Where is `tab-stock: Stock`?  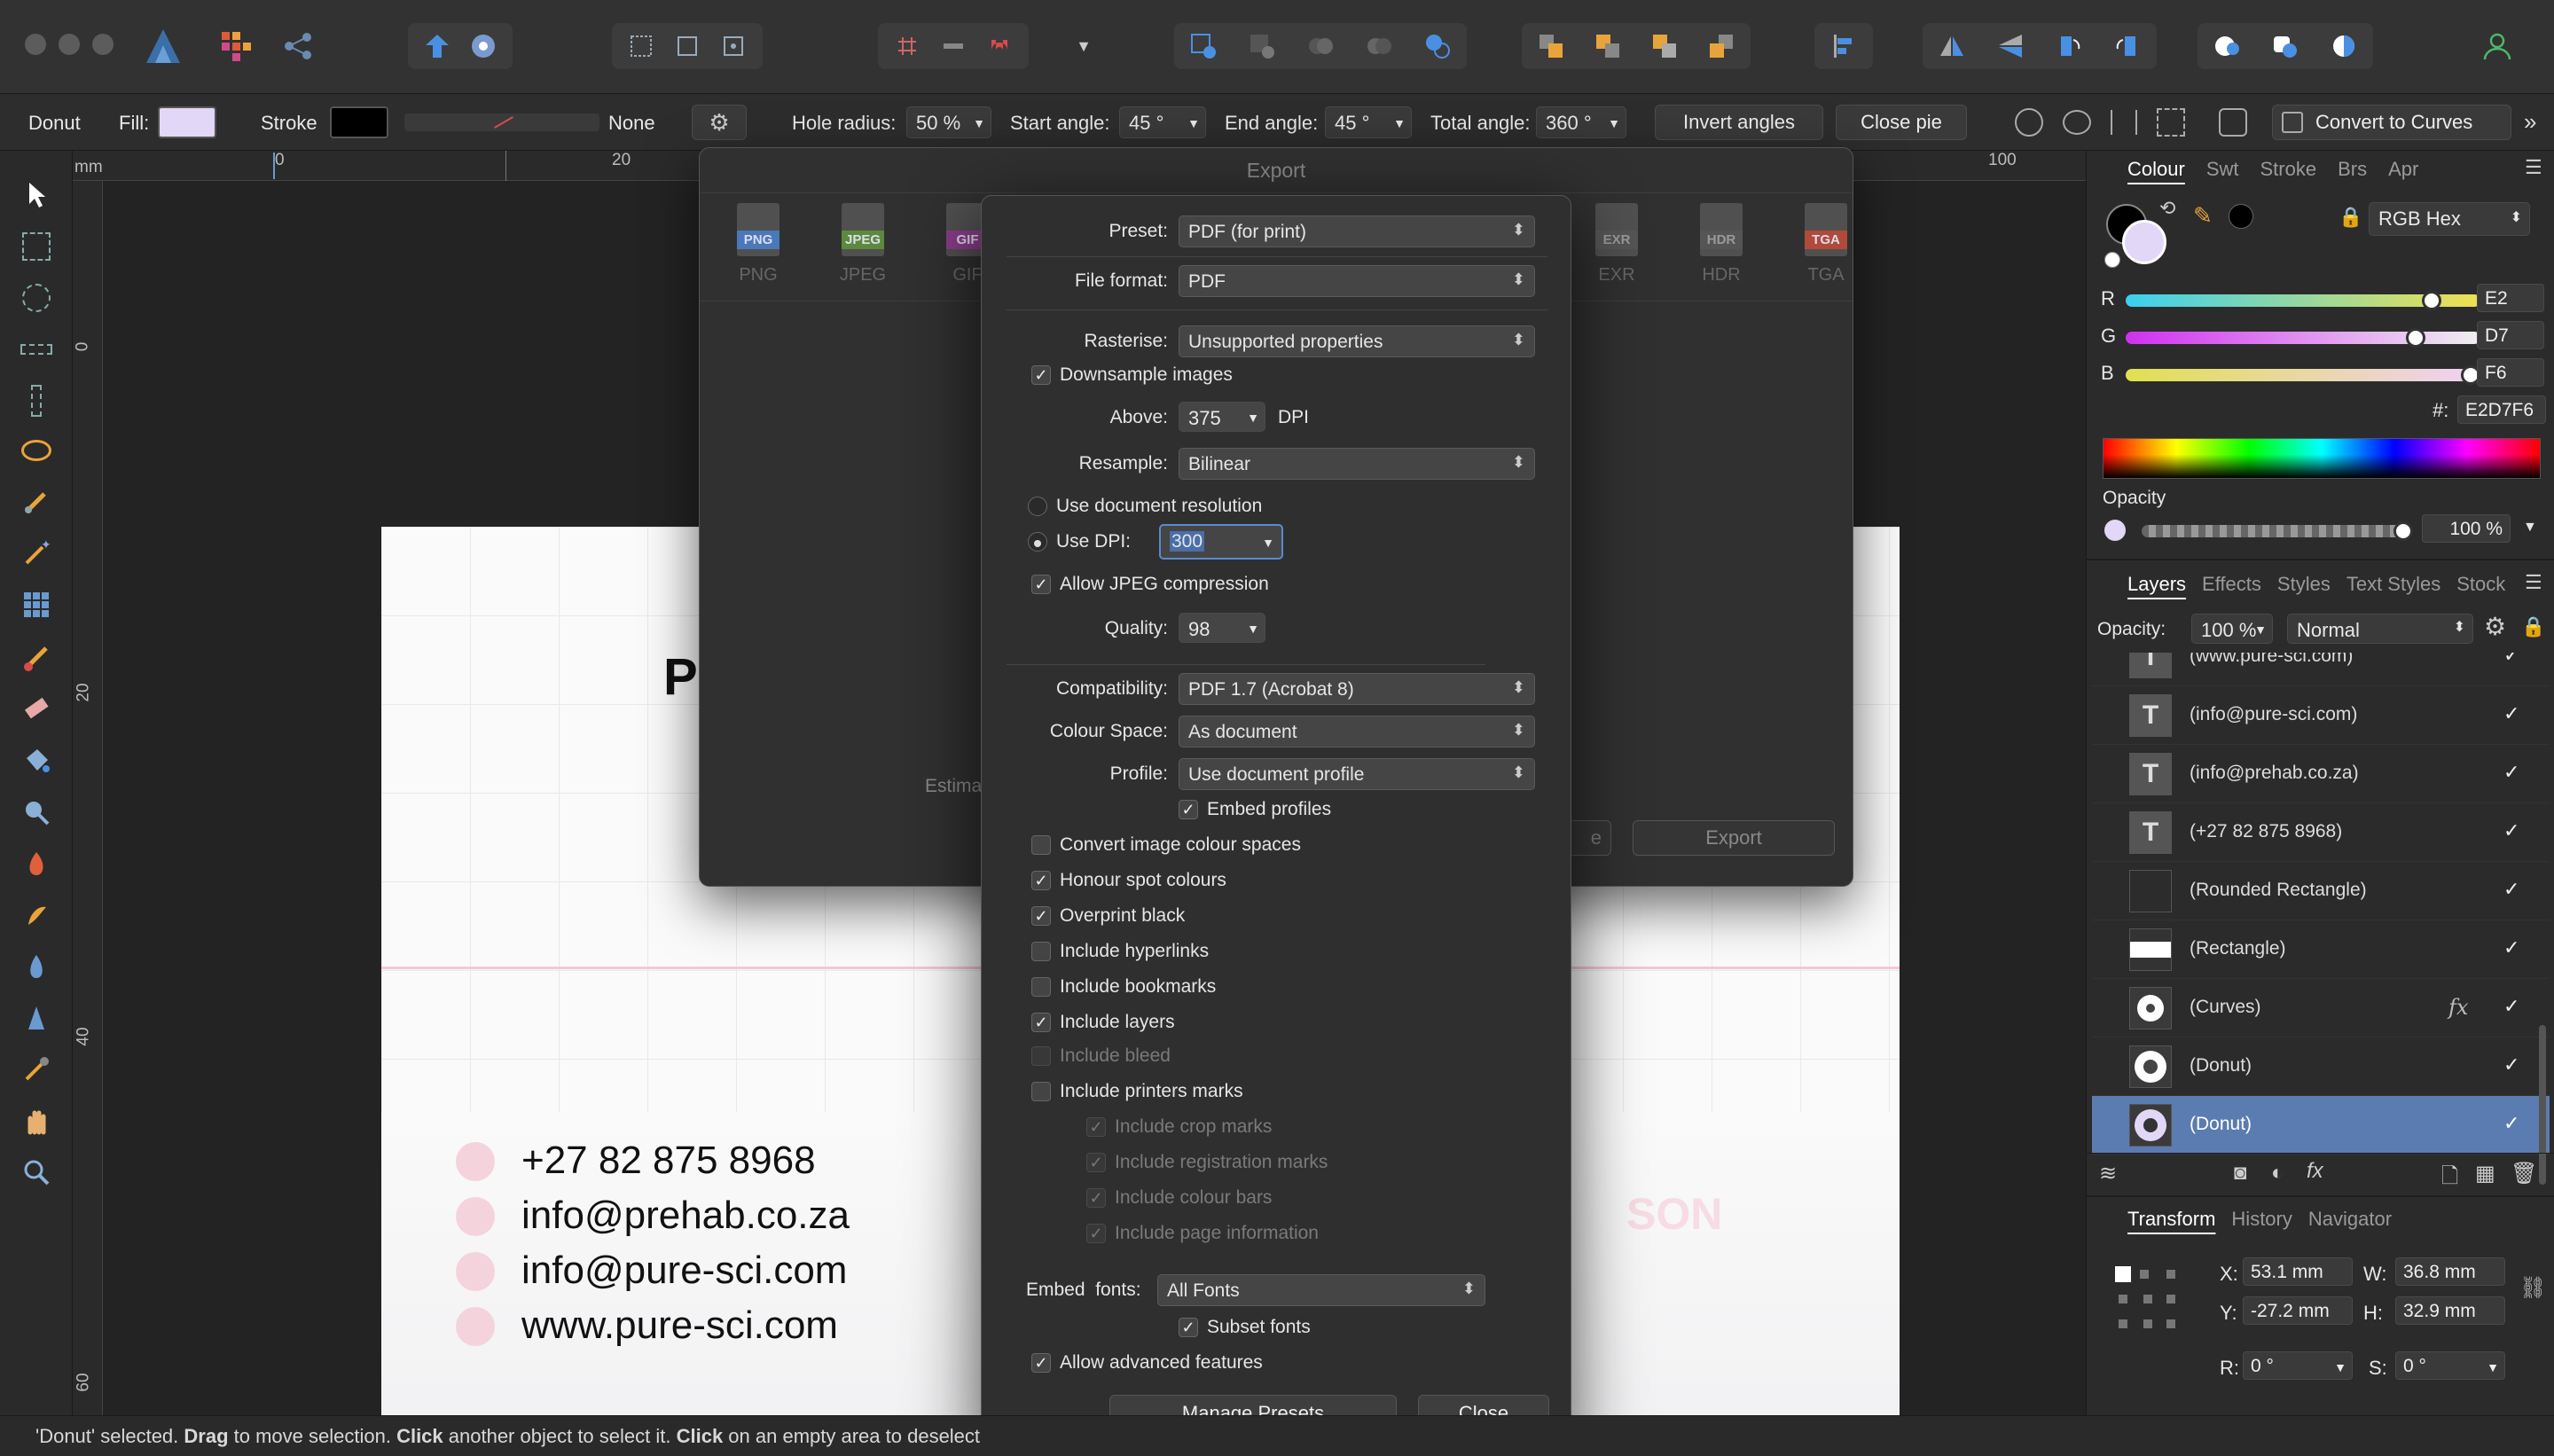
tab-stock: Stock is located at coordinates (2480, 584).